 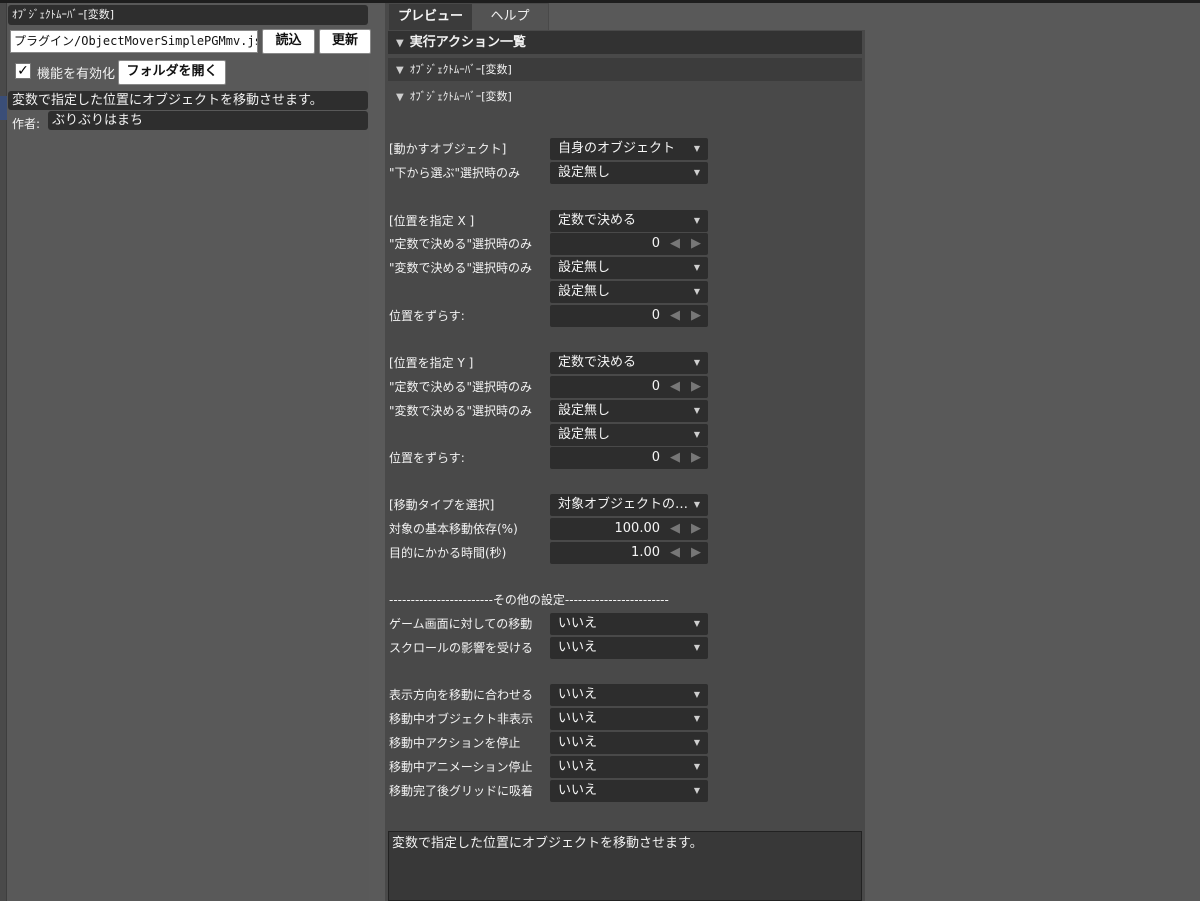 What do you see at coordinates (448, 149) in the screenshot?
I see `object-label: [動かすオブジェクト]` at bounding box center [448, 149].